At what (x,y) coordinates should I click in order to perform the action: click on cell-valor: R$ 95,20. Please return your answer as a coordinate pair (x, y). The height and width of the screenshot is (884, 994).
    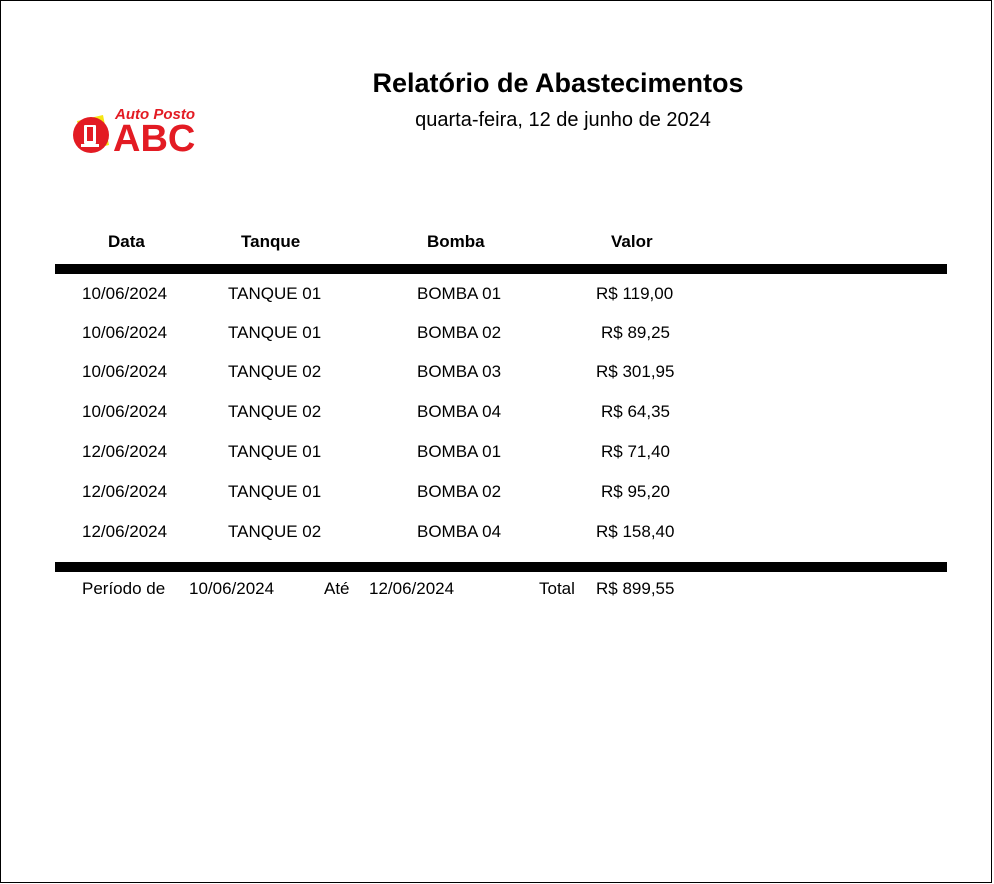
    Looking at the image, I should click on (635, 491).